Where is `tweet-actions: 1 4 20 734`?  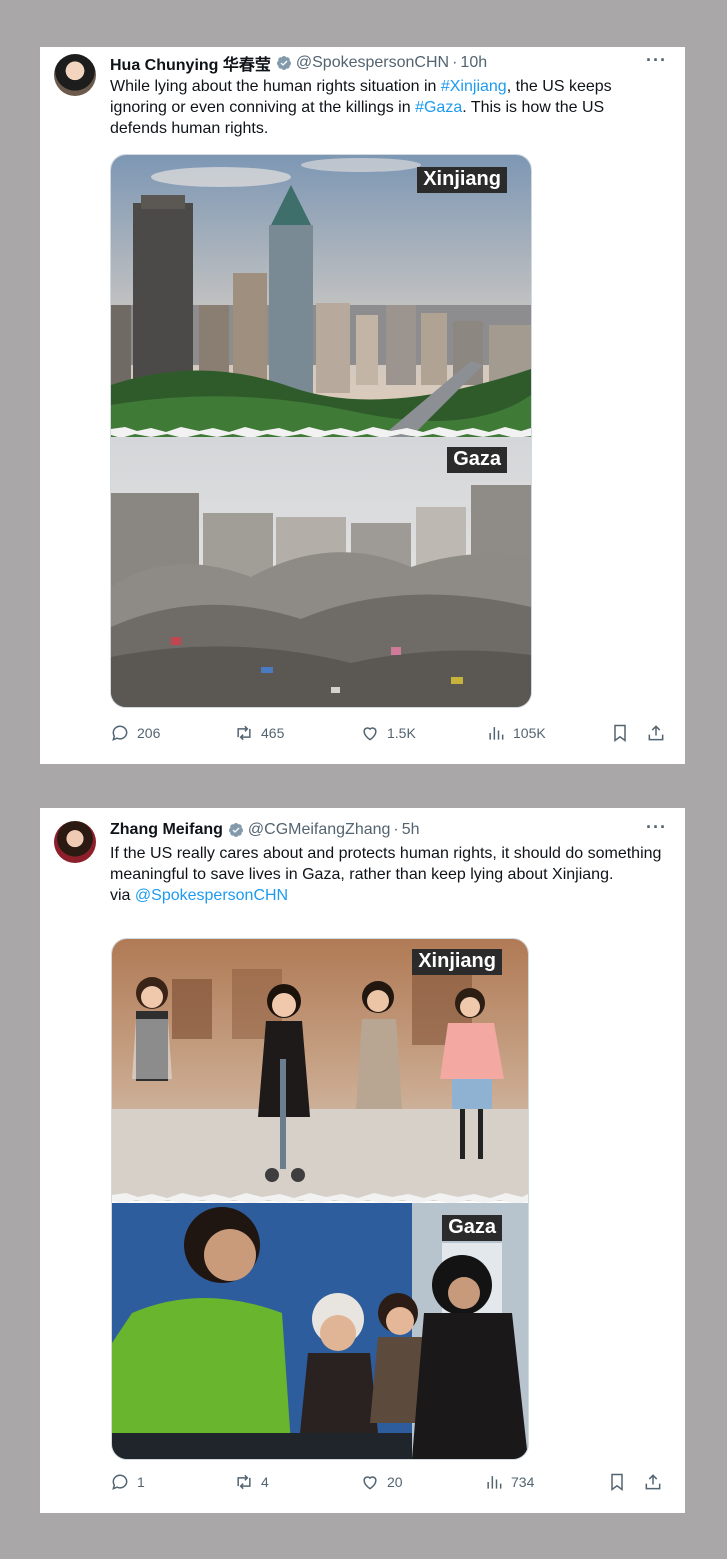 tweet-actions: 1 4 20 734 is located at coordinates (388, 1482).